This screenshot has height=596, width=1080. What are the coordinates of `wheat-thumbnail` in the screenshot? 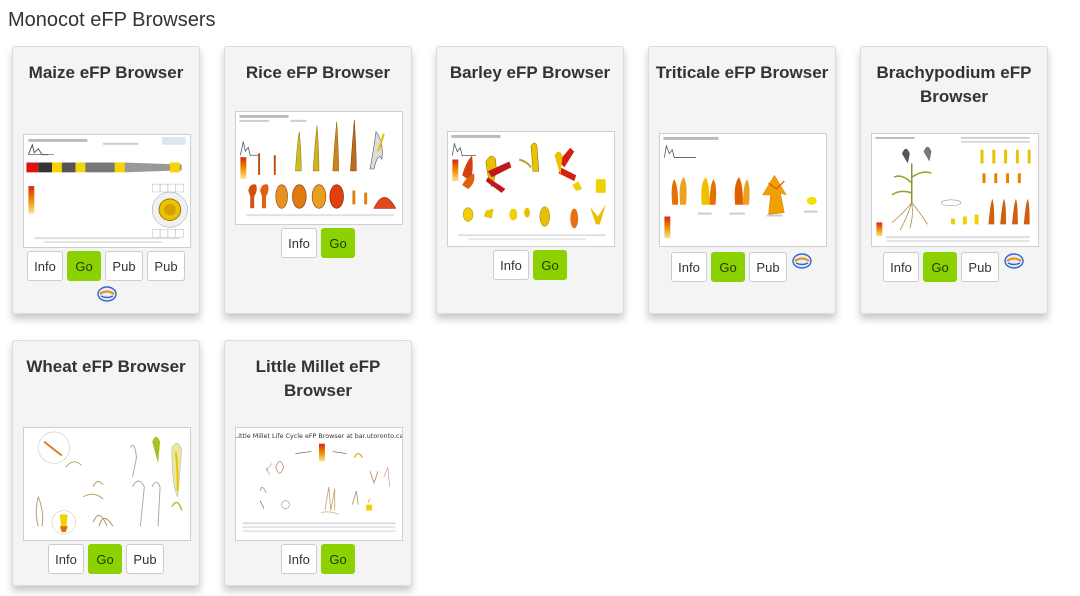 It's located at (107, 484).